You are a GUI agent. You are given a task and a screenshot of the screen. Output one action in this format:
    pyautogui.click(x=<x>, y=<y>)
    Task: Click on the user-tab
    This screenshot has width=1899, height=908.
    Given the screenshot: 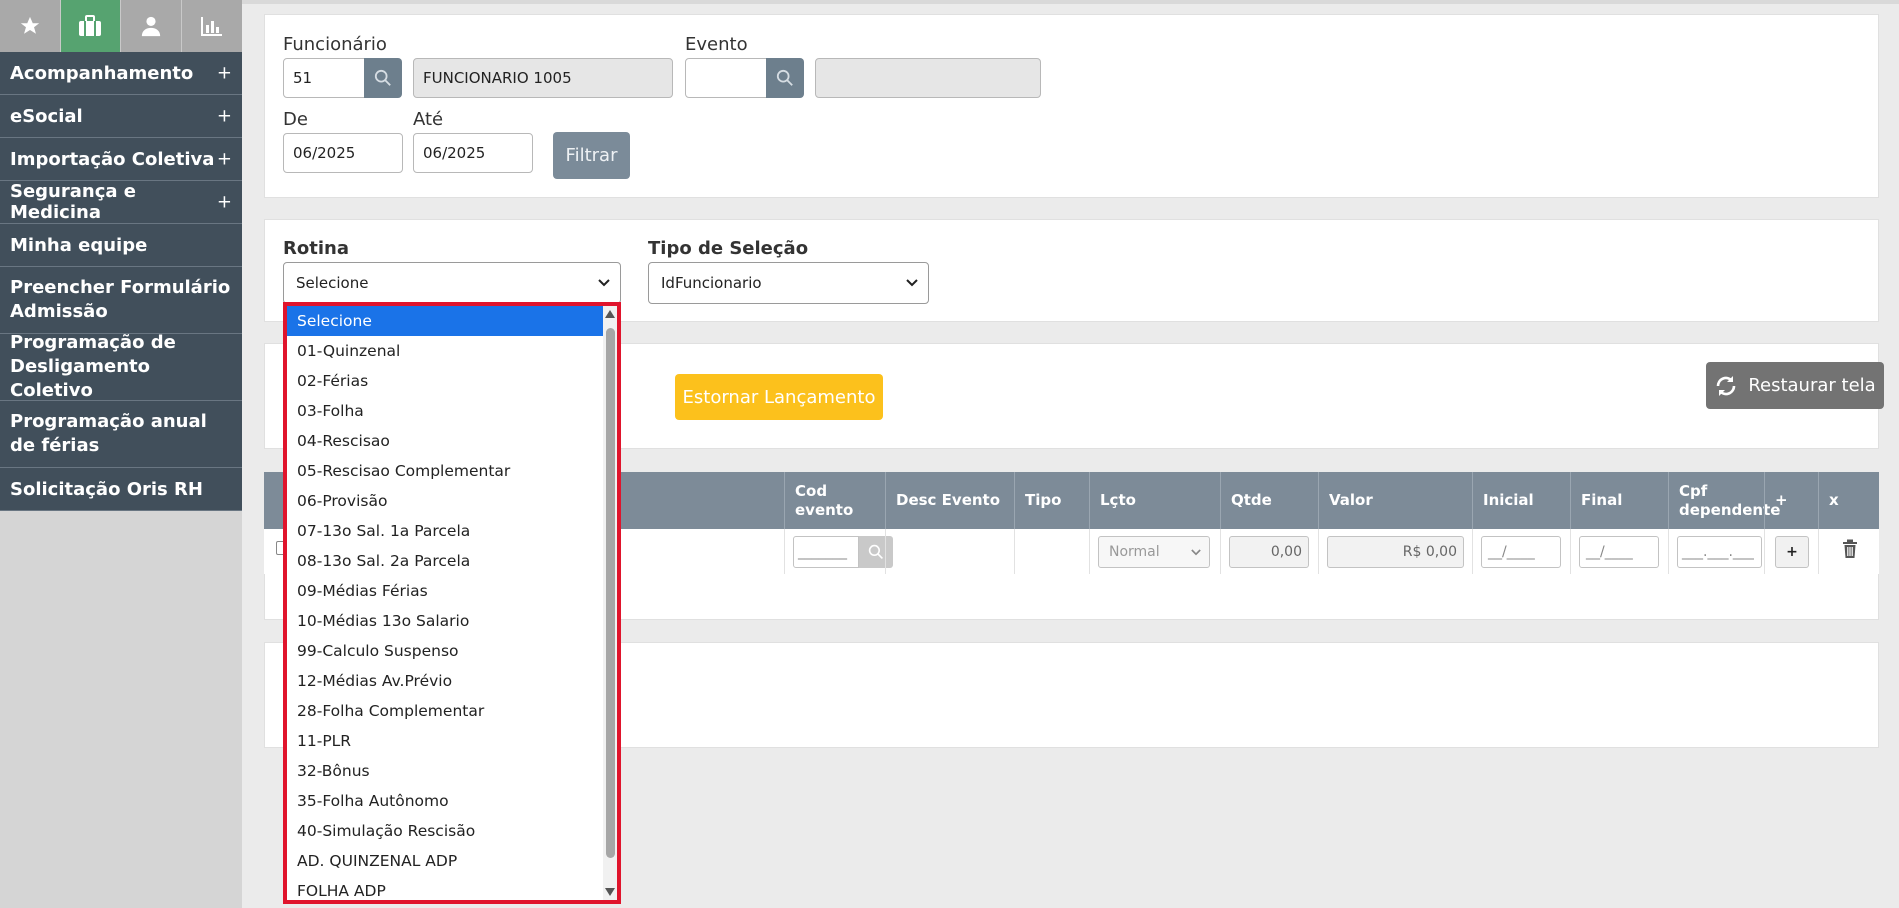 What is the action you would take?
    pyautogui.click(x=151, y=26)
    